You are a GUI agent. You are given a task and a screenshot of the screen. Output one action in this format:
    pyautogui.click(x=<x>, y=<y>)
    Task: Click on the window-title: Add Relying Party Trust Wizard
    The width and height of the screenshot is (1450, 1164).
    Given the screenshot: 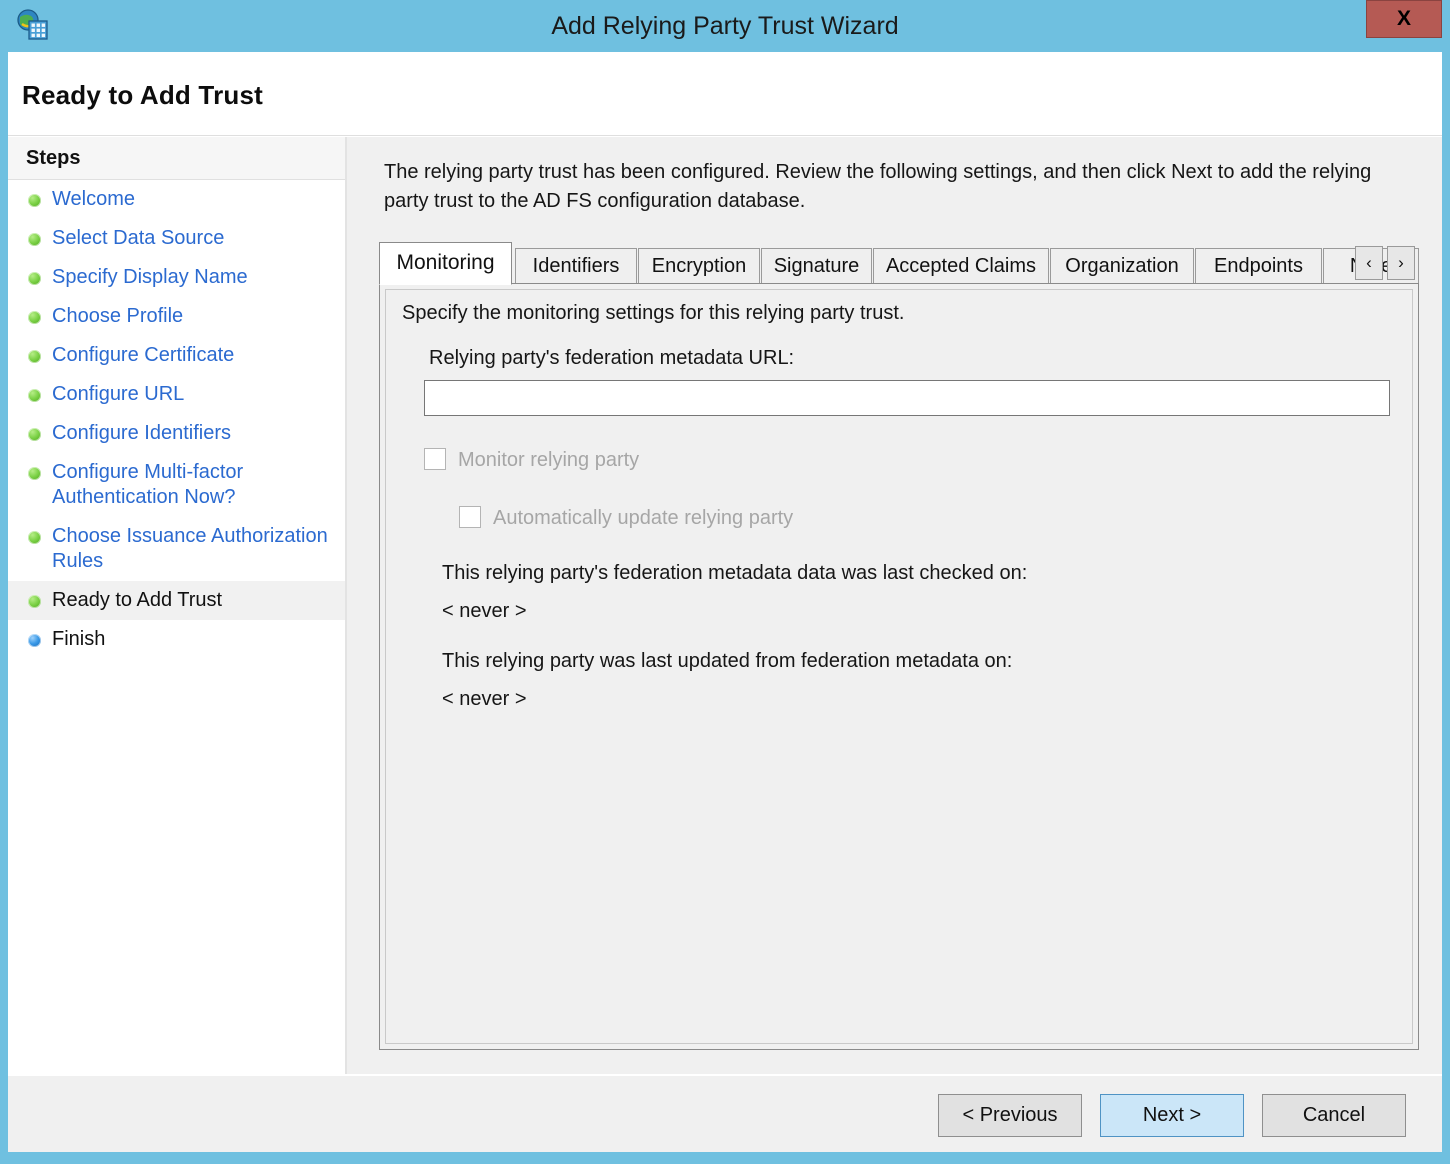 What is the action you would take?
    pyautogui.click(x=725, y=26)
    